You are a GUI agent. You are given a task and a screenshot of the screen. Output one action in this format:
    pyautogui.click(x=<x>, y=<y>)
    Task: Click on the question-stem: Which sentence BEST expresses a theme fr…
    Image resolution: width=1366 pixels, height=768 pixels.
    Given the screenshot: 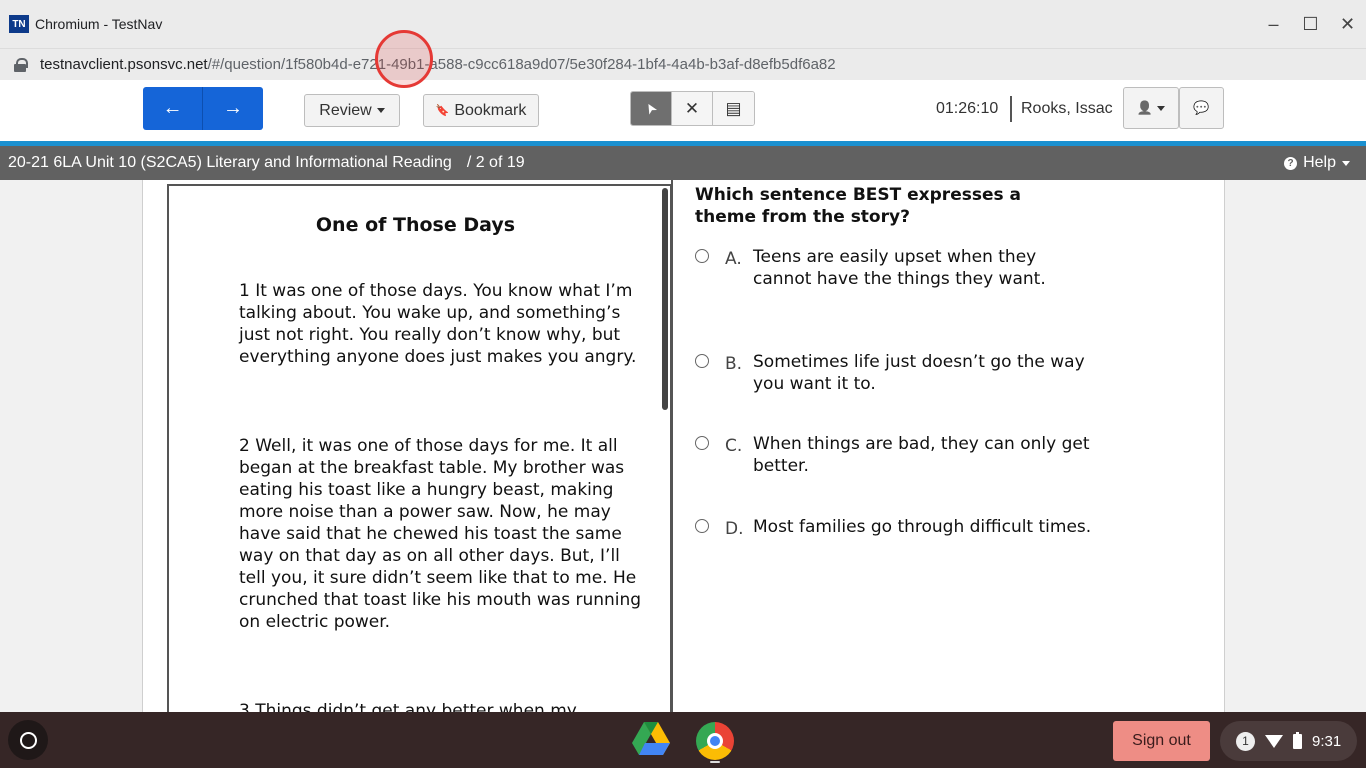 What is the action you would take?
    pyautogui.click(x=858, y=206)
    